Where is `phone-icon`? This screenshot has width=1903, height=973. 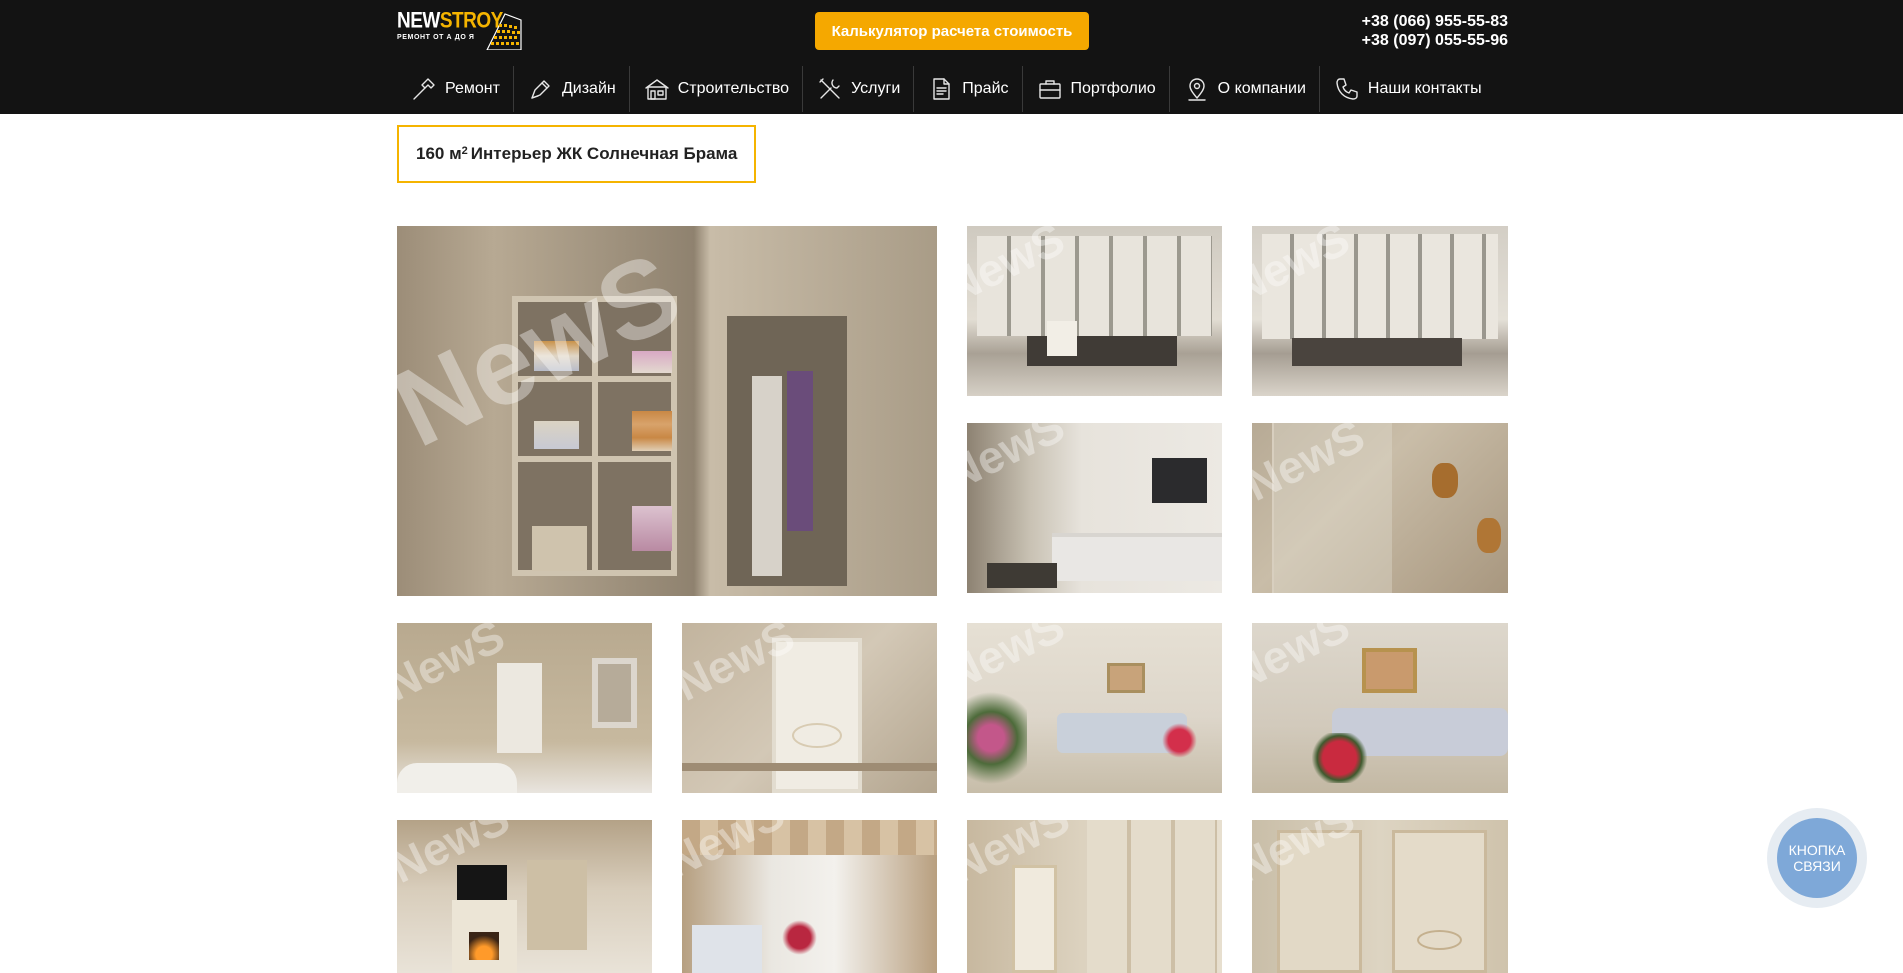 phone-icon is located at coordinates (1347, 89).